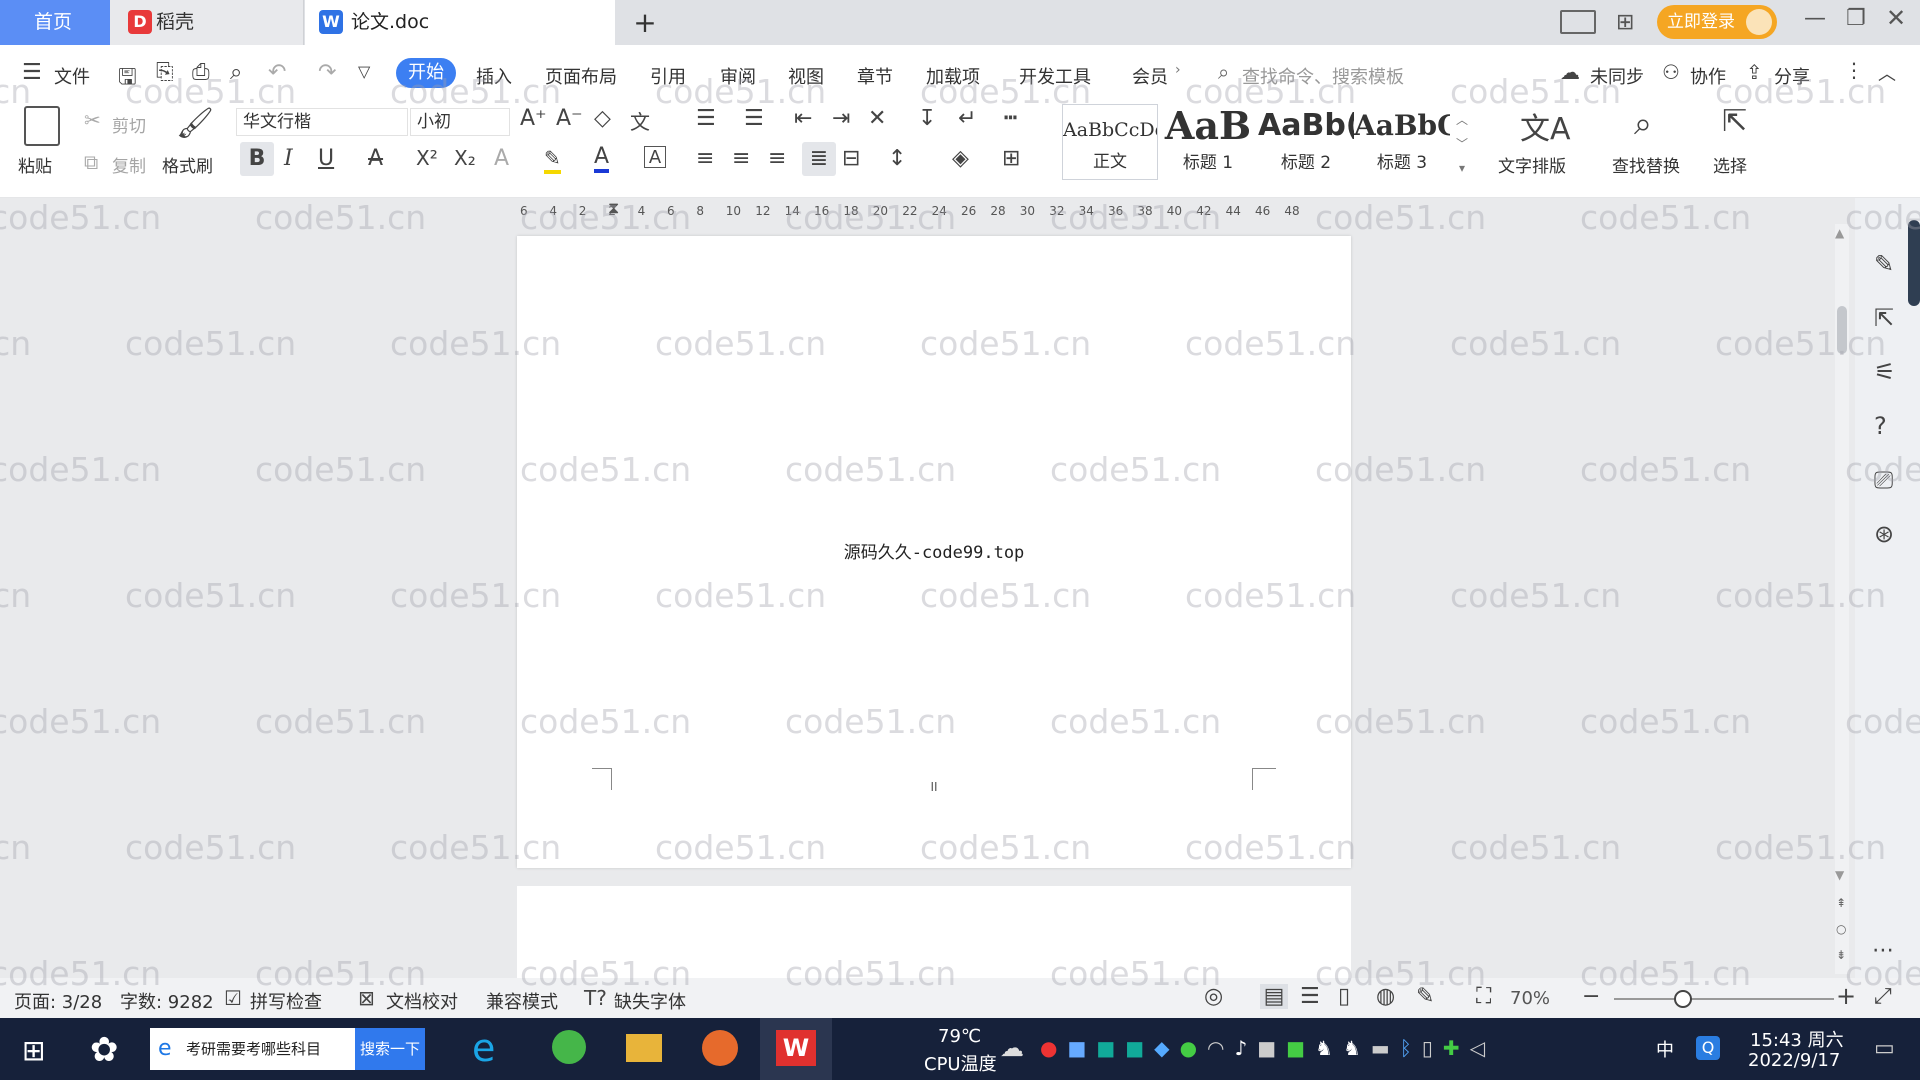  Describe the element at coordinates (705, 158) in the screenshot. I see `align-left-icon: ≡` at that location.